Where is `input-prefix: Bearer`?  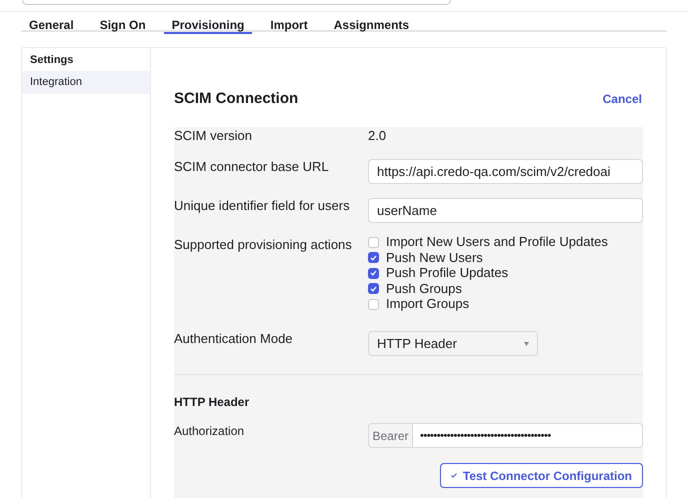 input-prefix: Bearer is located at coordinates (391, 435).